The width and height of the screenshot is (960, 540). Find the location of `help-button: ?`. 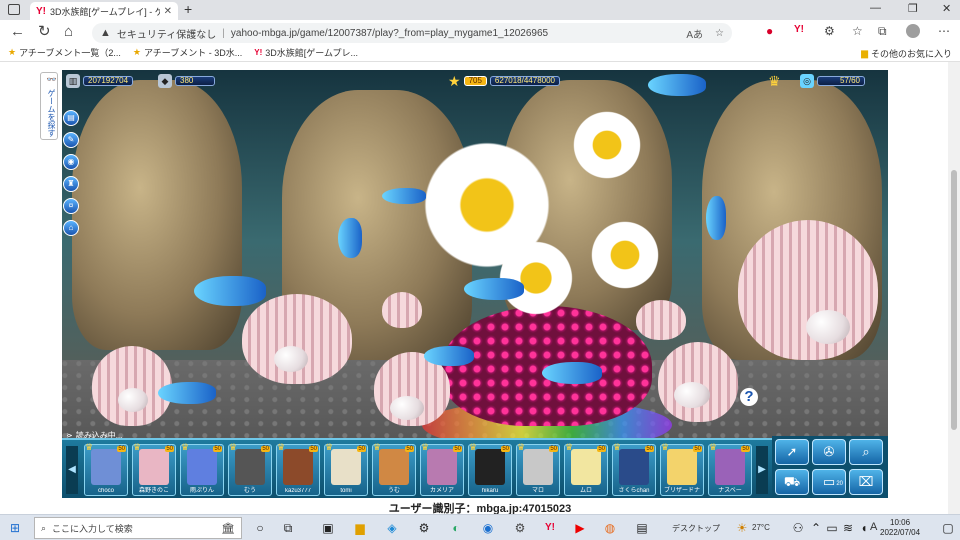

help-button: ? is located at coordinates (749, 397).